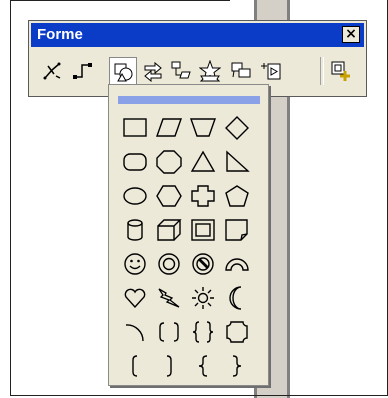 The image size is (388, 398). I want to click on double-bracket-icon, so click(169, 332).